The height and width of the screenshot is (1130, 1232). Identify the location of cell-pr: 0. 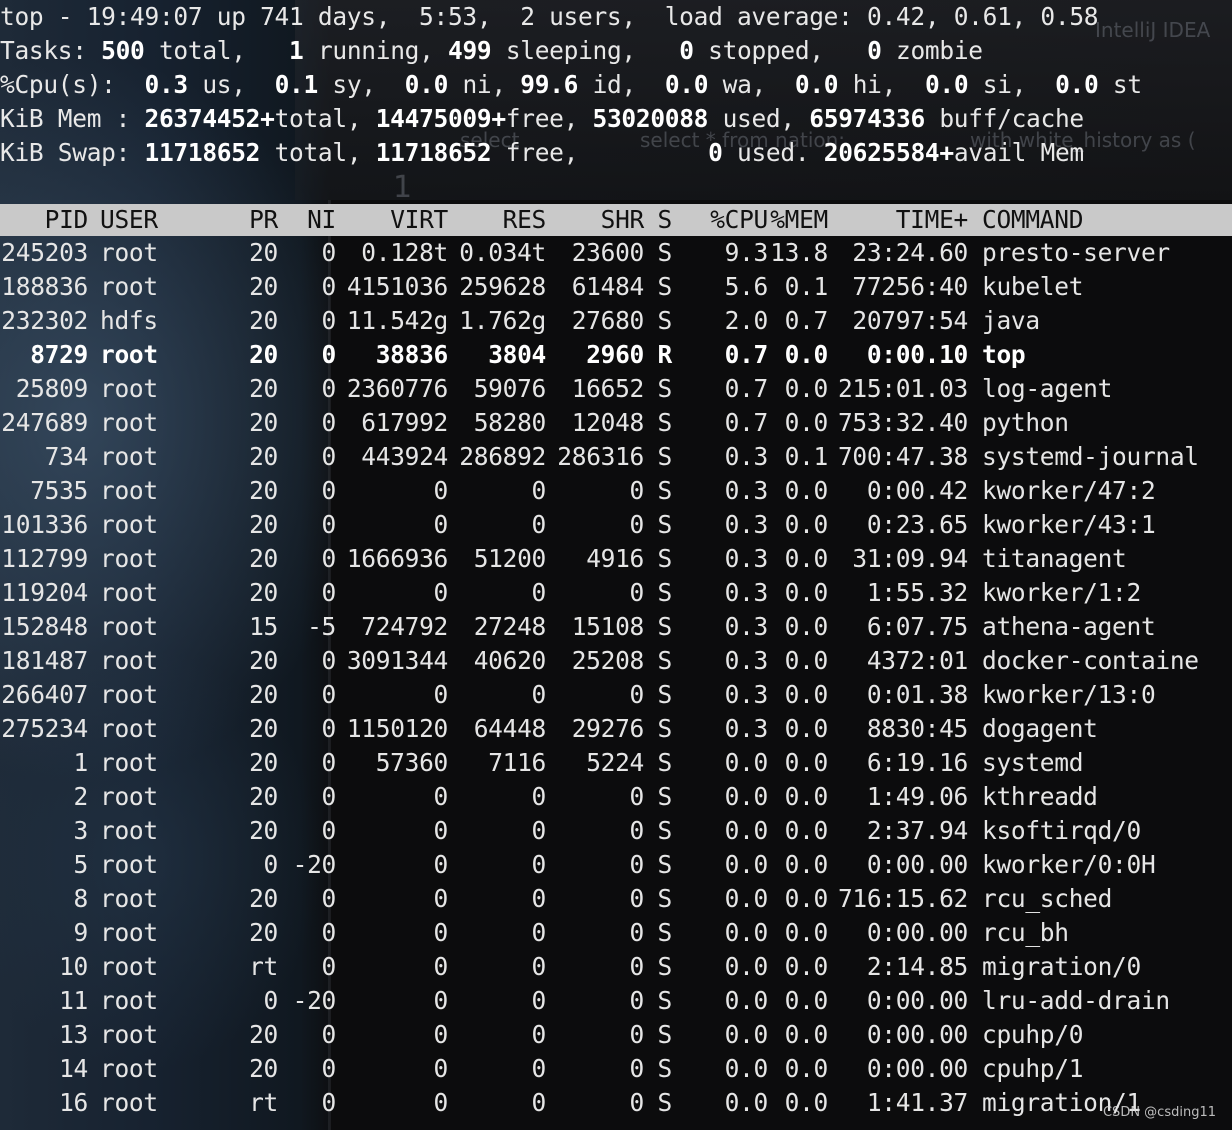
(271, 864).